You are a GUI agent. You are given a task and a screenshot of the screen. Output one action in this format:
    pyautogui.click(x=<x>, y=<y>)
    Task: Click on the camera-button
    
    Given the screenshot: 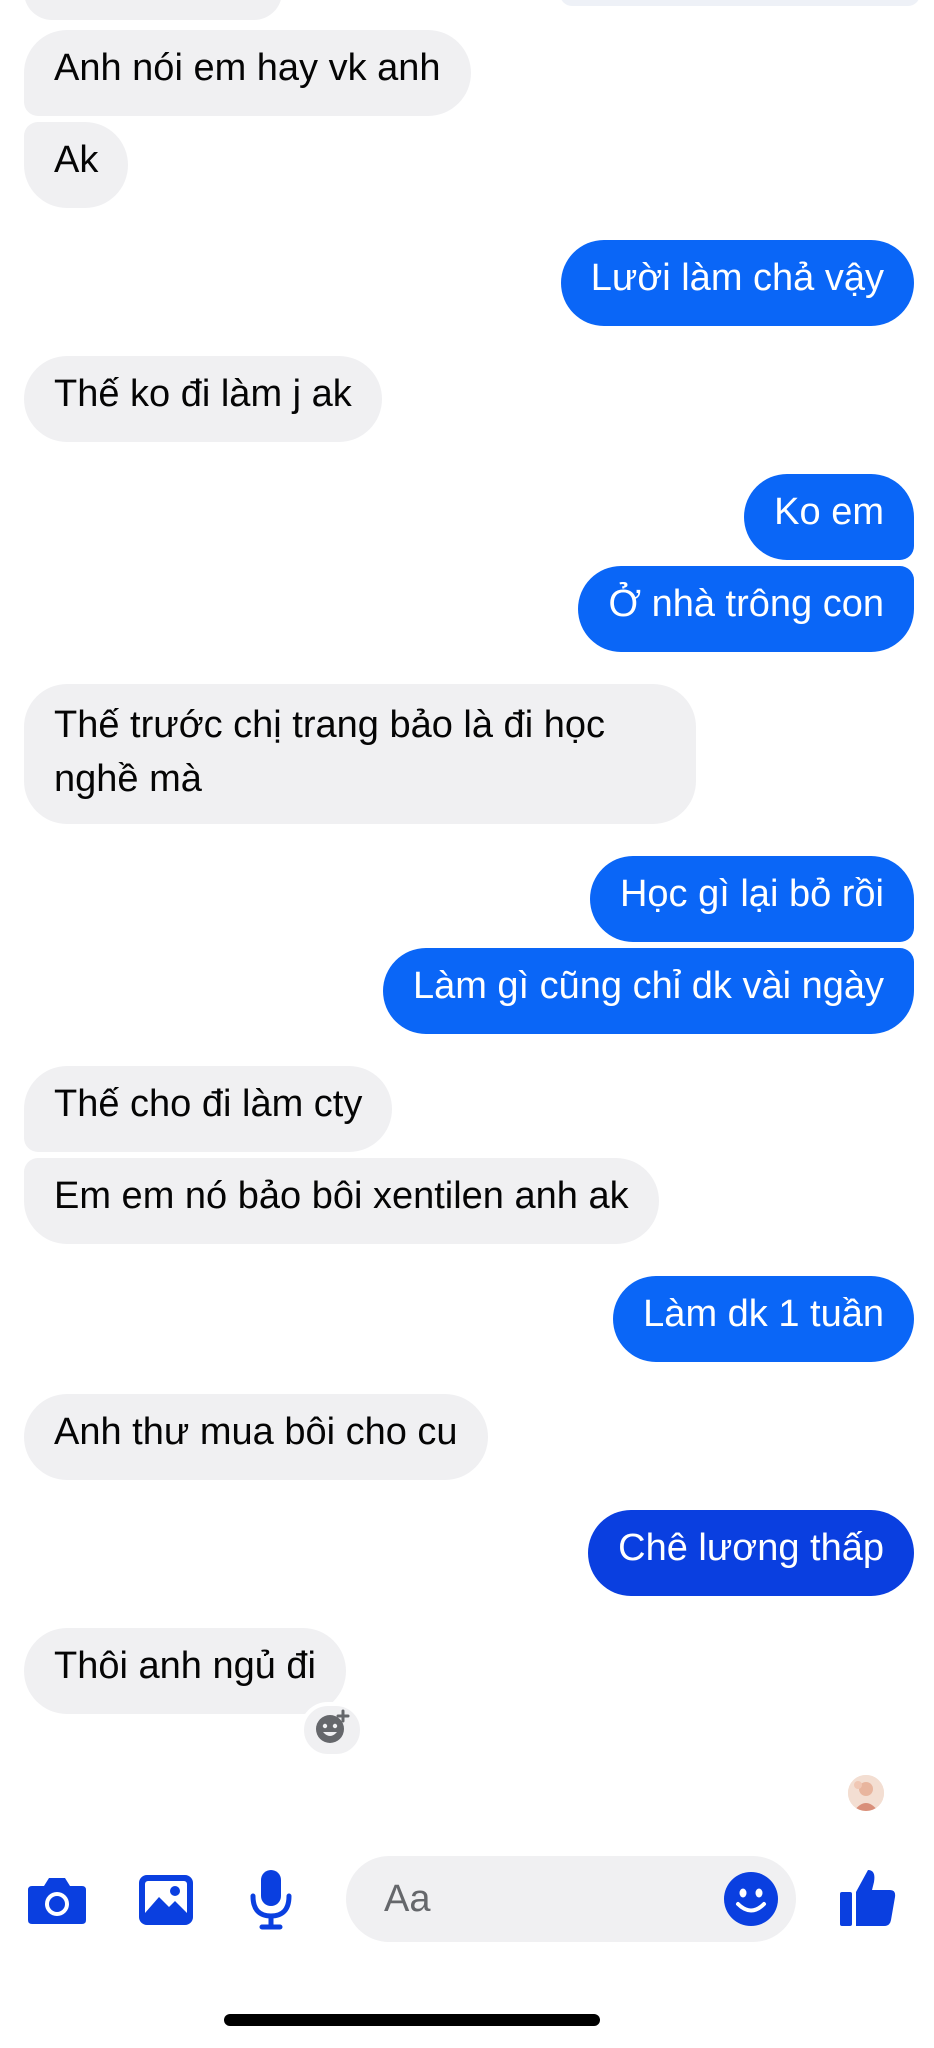 What is the action you would take?
    pyautogui.click(x=57, y=1902)
    